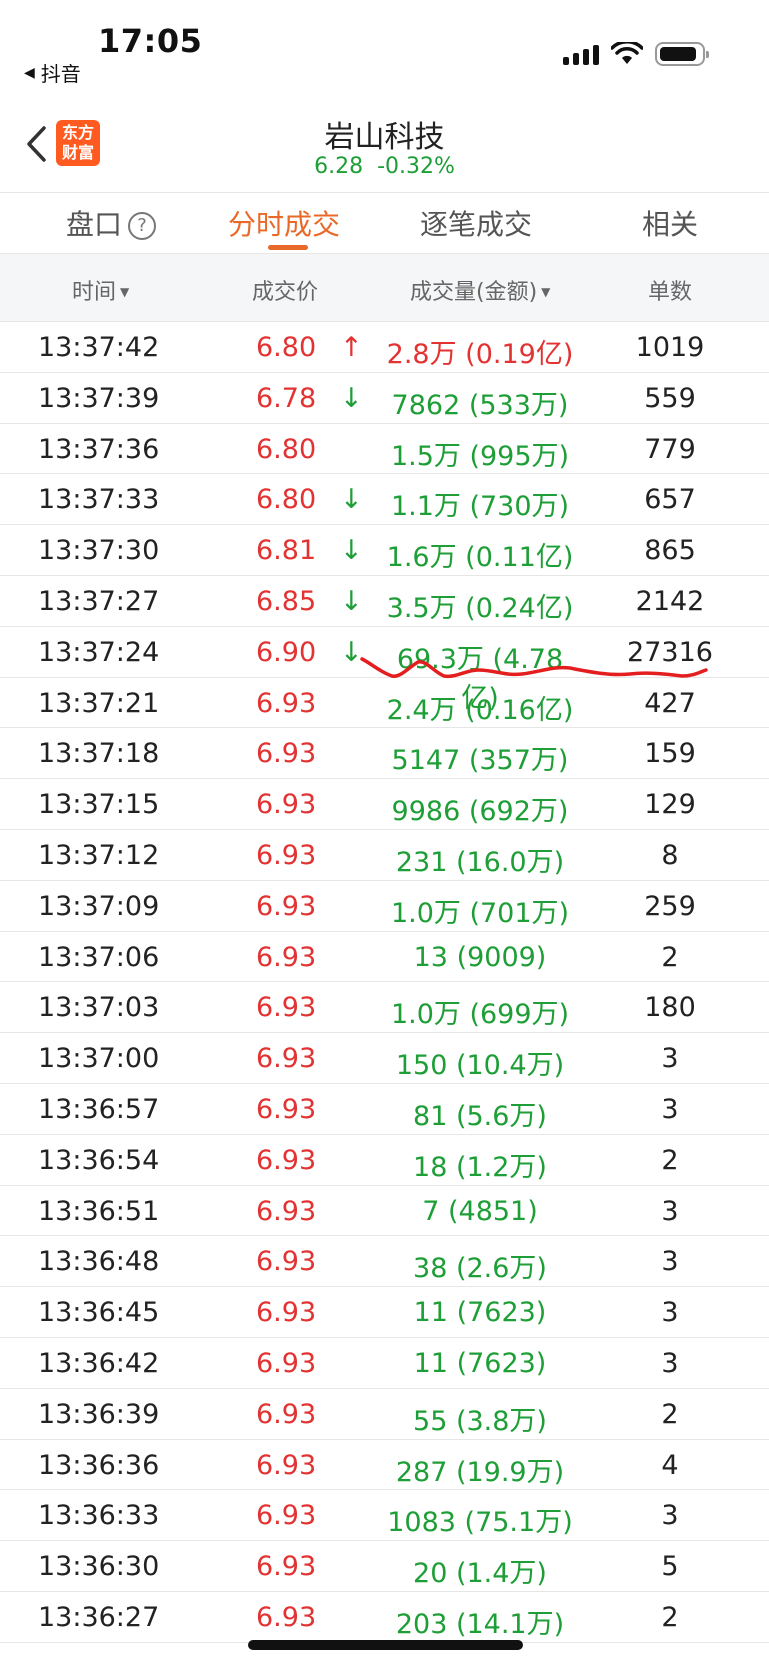 This screenshot has height=1665, width=769. Describe the element at coordinates (351, 347) in the screenshot. I see `arrow-up-icon: ↑` at that location.